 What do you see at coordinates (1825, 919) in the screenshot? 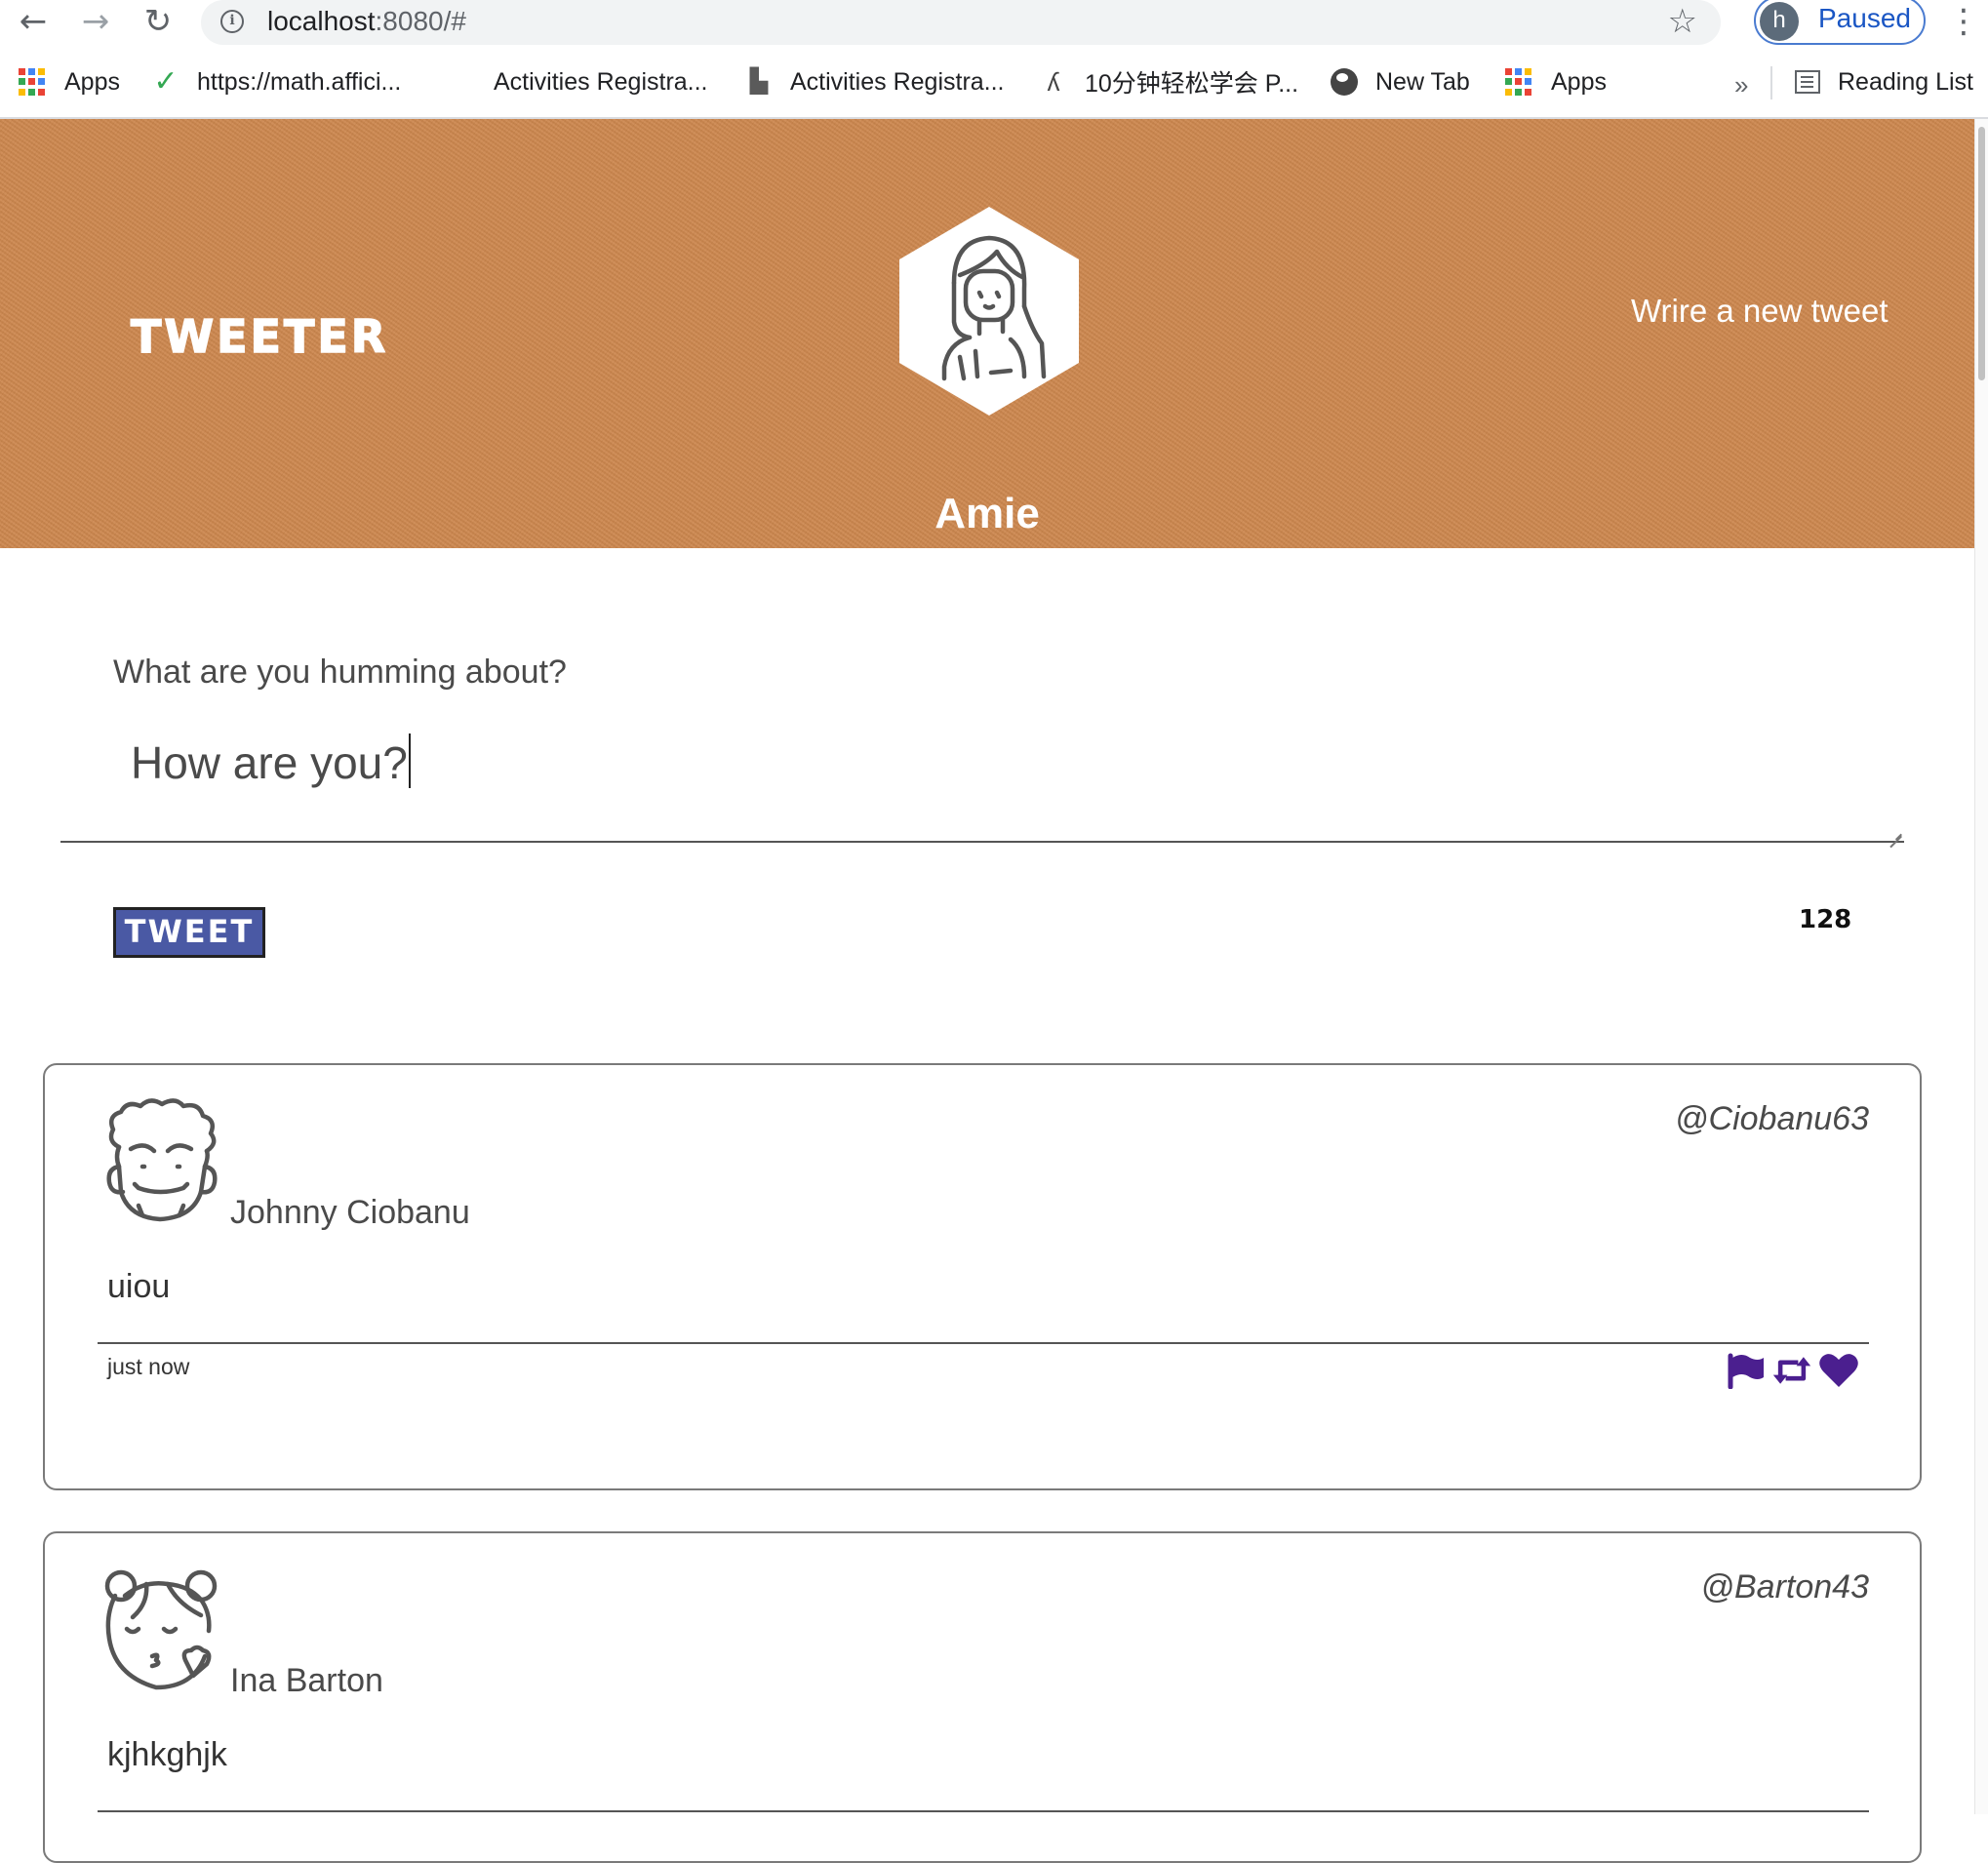
I see `character-counter: 128` at bounding box center [1825, 919].